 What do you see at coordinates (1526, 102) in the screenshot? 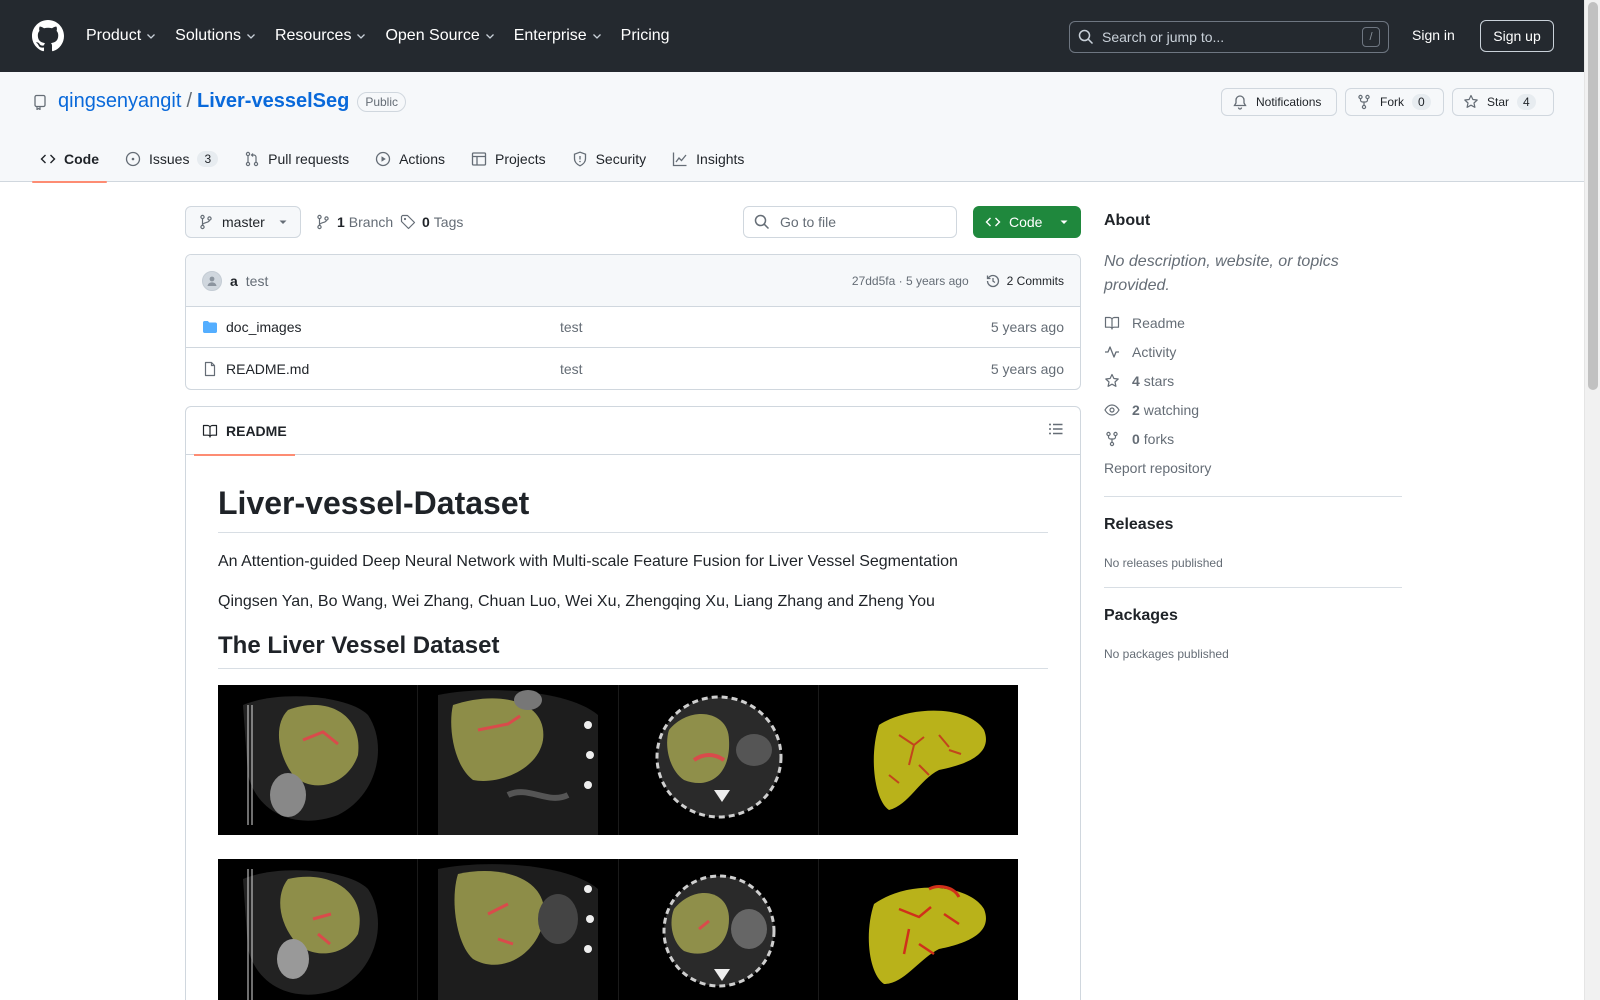
I see `star-count: 4` at bounding box center [1526, 102].